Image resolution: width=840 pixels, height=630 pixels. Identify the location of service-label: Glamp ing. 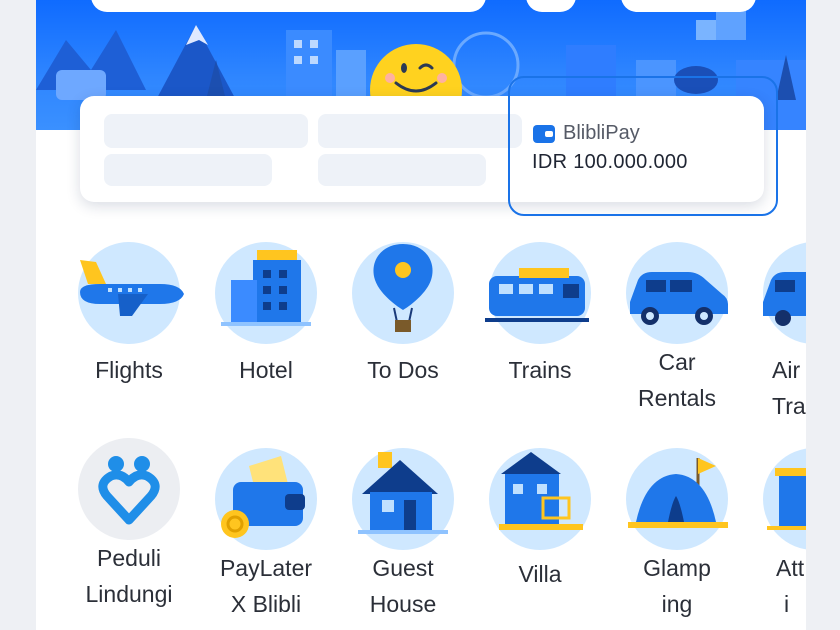
(677, 586).